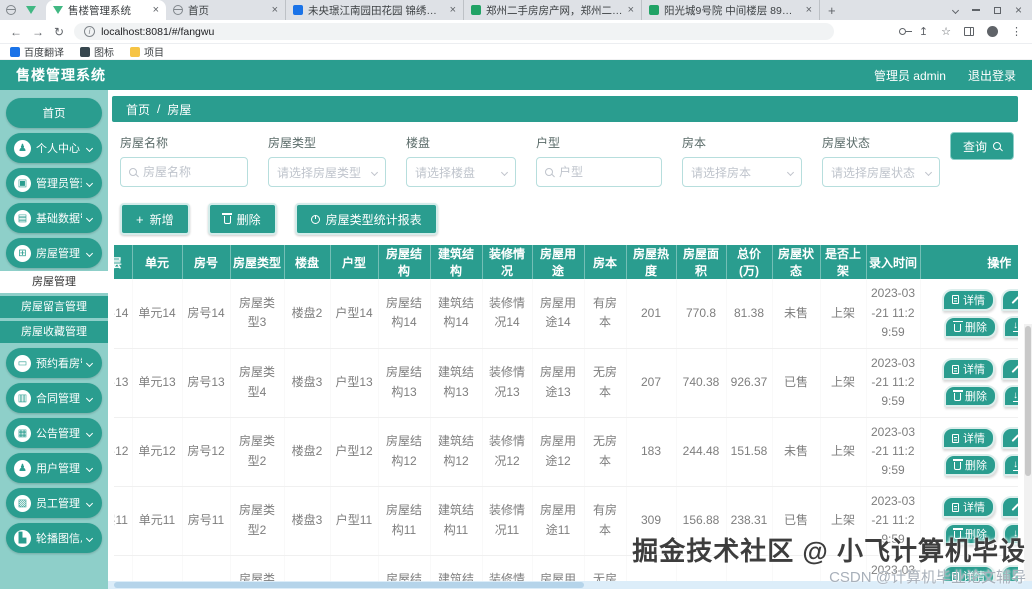 Image resolution: width=1032 pixels, height=589 pixels. What do you see at coordinates (905, 31) in the screenshot?
I see `password-key-icon` at bounding box center [905, 31].